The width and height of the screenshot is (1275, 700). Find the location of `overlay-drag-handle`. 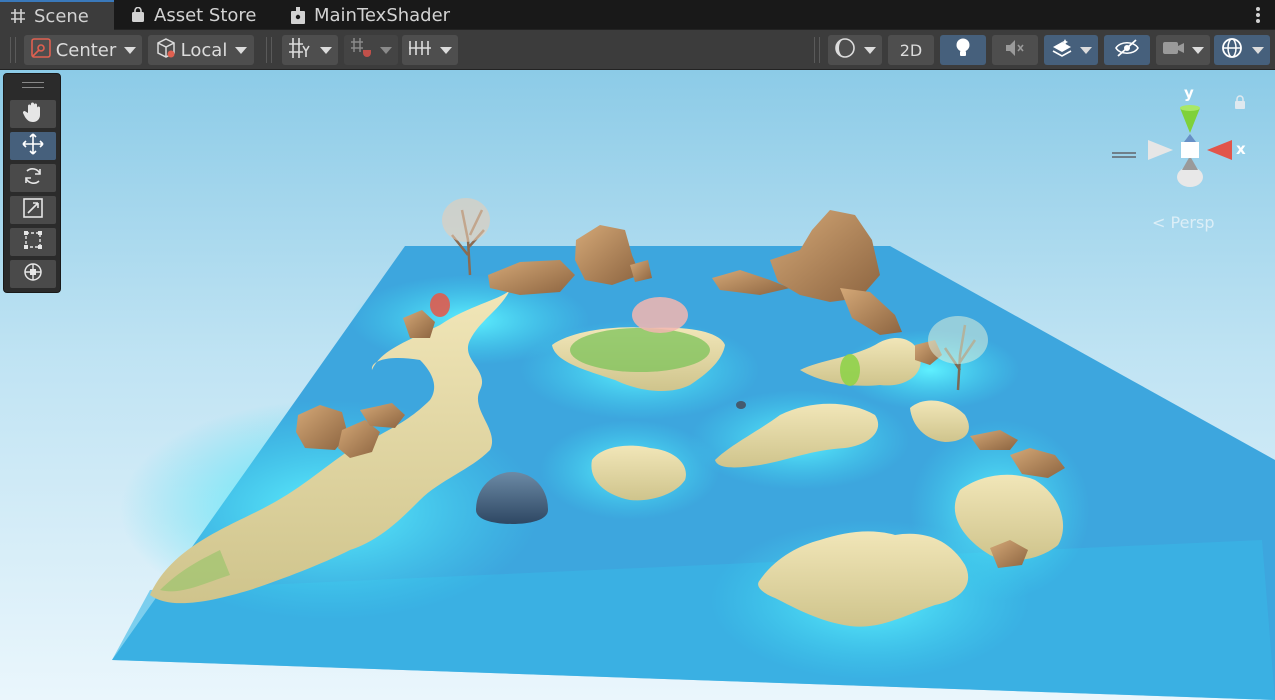

overlay-drag-handle is located at coordinates (1124, 155).